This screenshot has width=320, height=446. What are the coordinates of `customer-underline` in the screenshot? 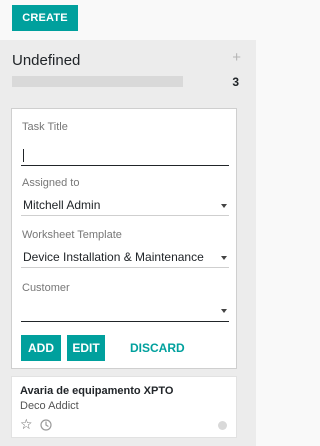 It's located at (125, 321).